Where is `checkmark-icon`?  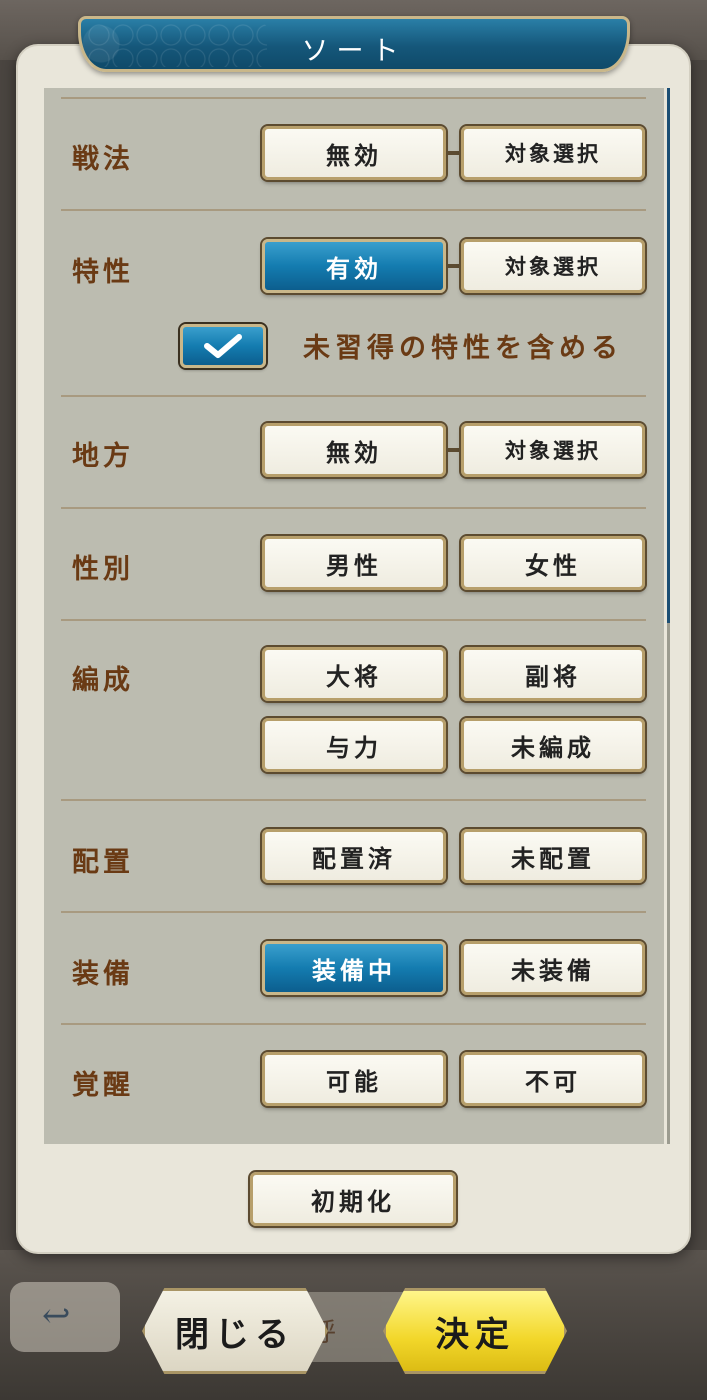 checkmark-icon is located at coordinates (223, 346).